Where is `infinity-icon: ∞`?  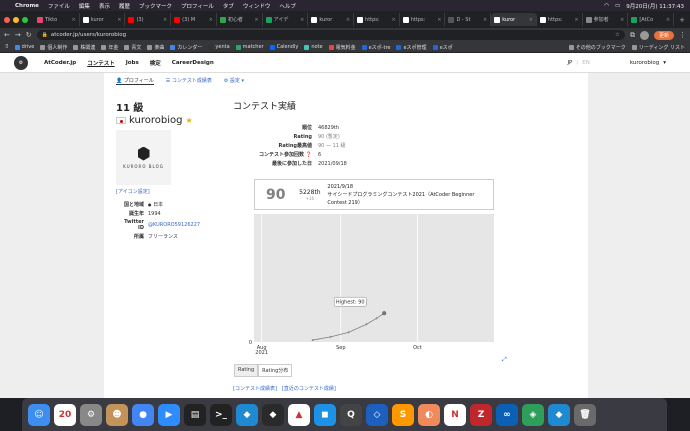 infinity-icon: ∞ is located at coordinates (507, 414).